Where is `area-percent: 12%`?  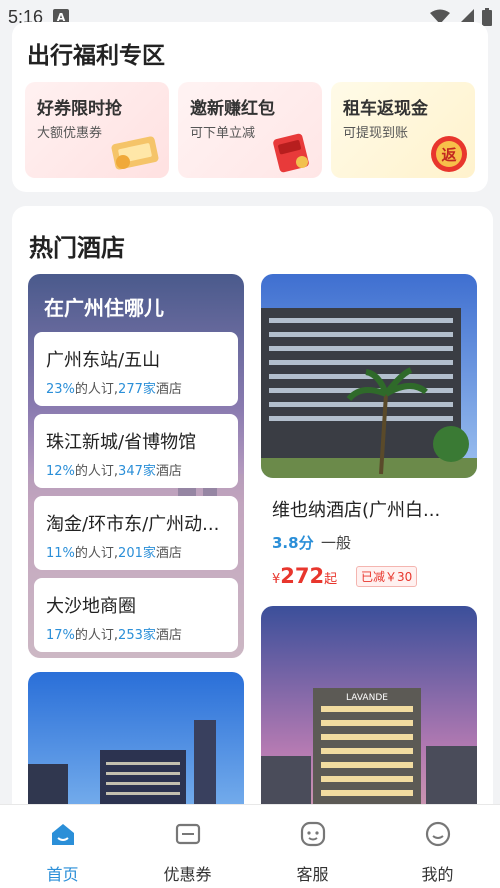
area-percent: 12% is located at coordinates (60, 471).